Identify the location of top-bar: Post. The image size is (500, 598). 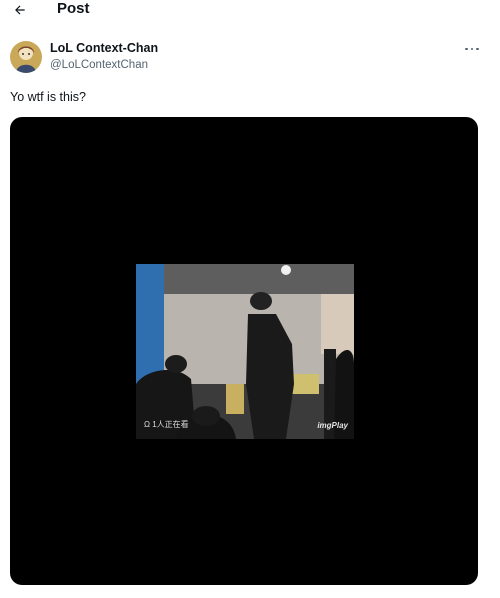
(250, 11).